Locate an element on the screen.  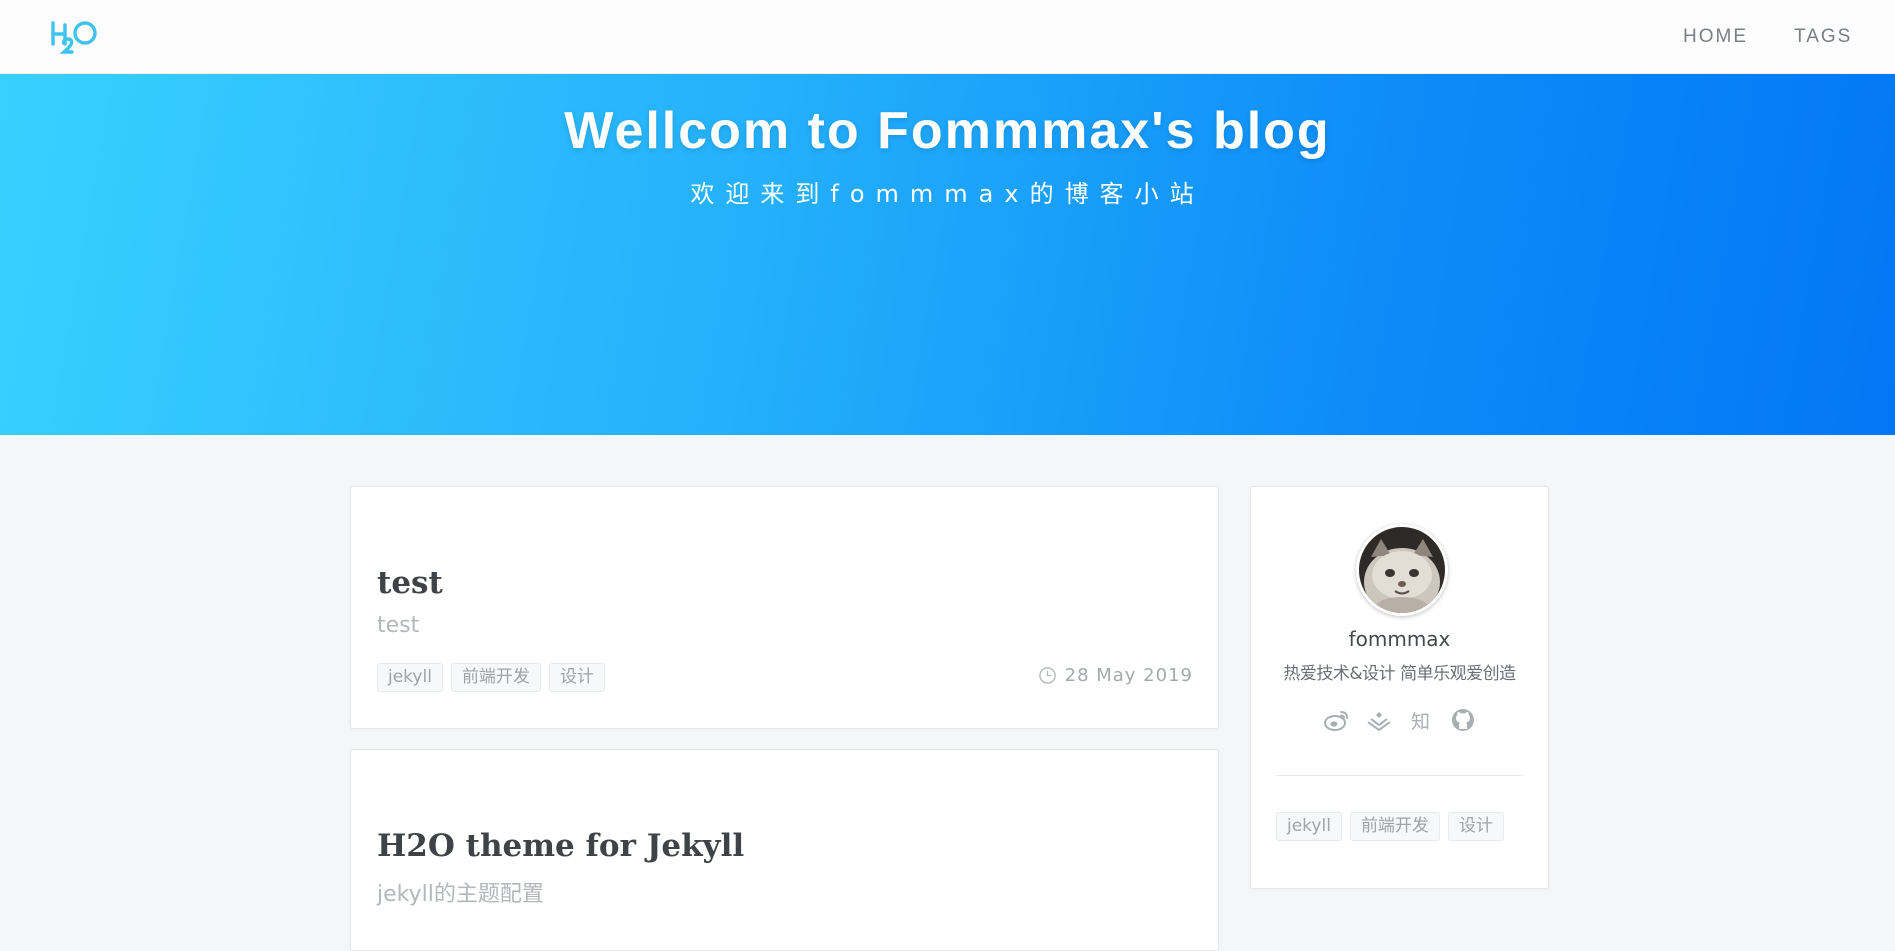
post-title: H2O theme for Jekyll is located at coordinates (560, 846).